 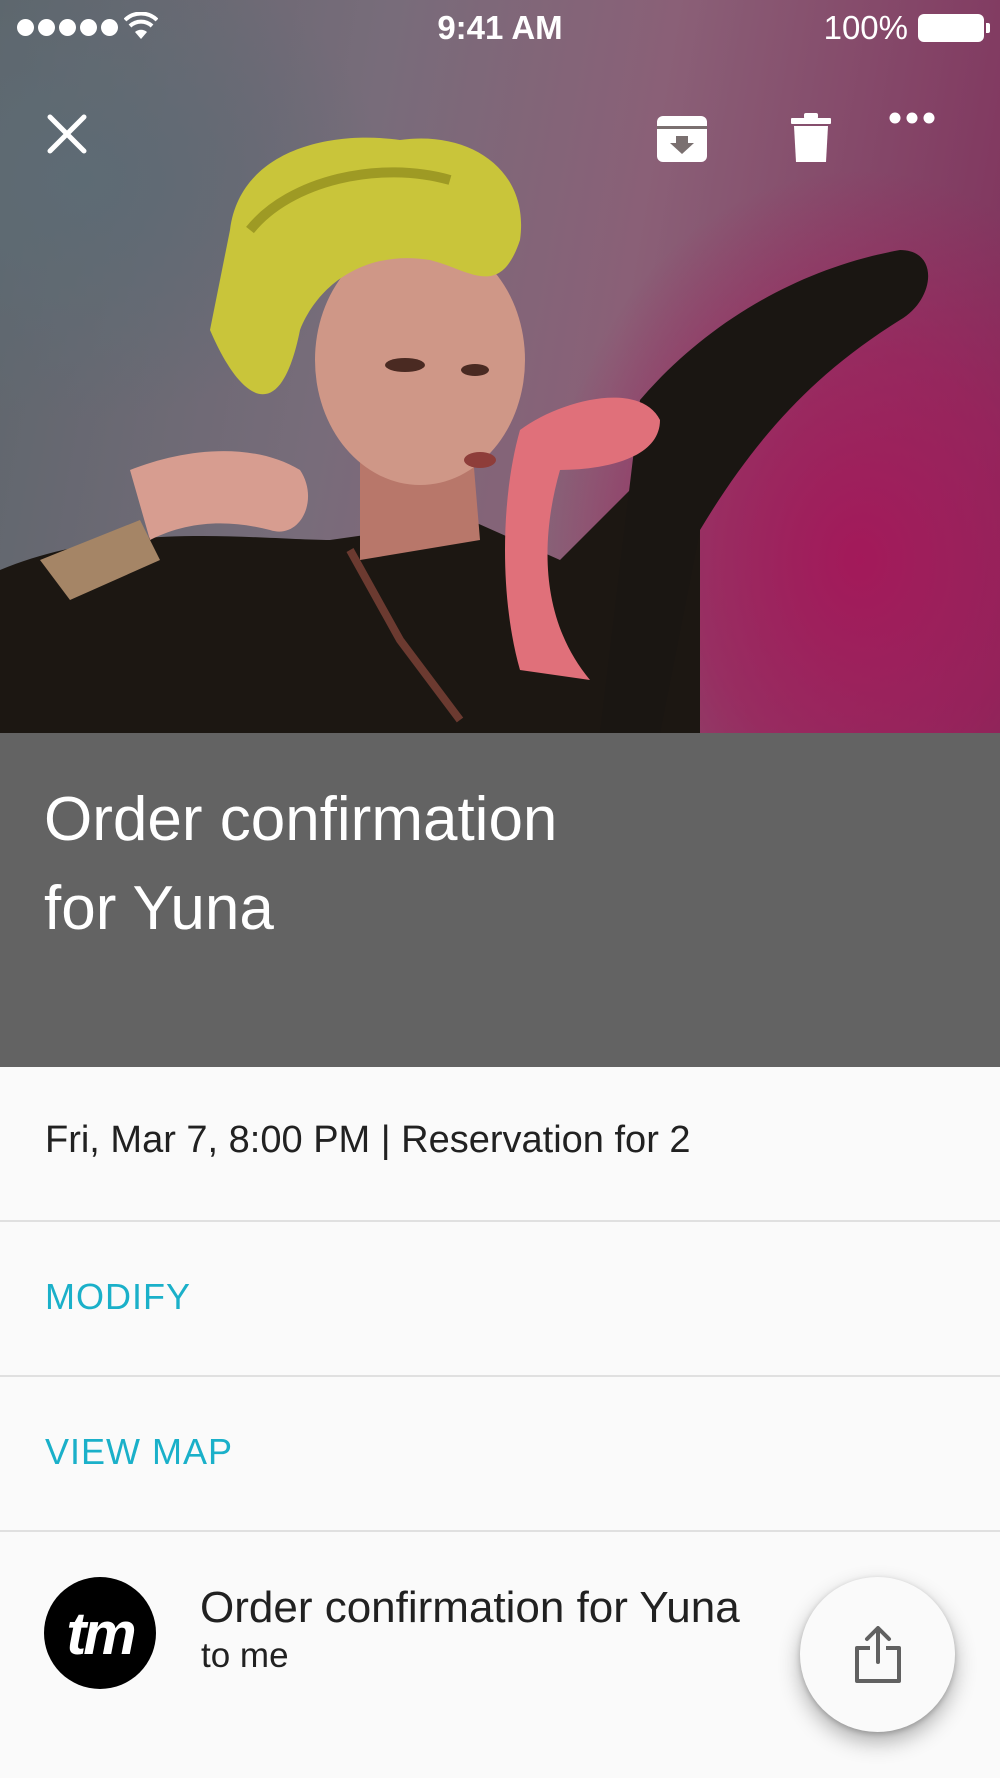 What do you see at coordinates (811, 137) in the screenshot?
I see `trash-icon` at bounding box center [811, 137].